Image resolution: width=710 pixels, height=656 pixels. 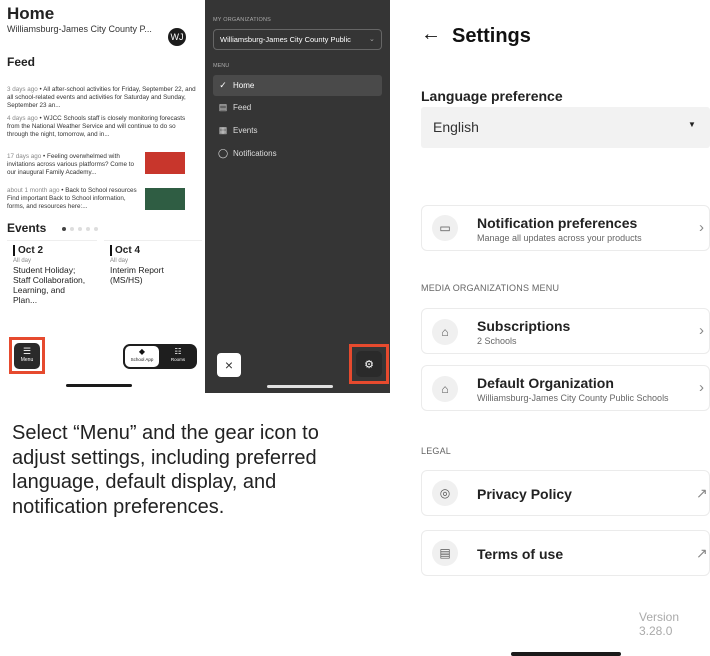 What do you see at coordinates (692, 124) in the screenshot?
I see `caret-down-icon: ▼` at bounding box center [692, 124].